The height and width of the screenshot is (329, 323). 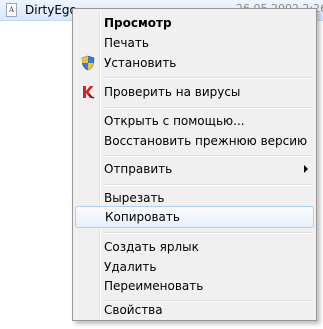 I want to click on menu-item-scan-virus: Проверить на вирусы, so click(x=194, y=92).